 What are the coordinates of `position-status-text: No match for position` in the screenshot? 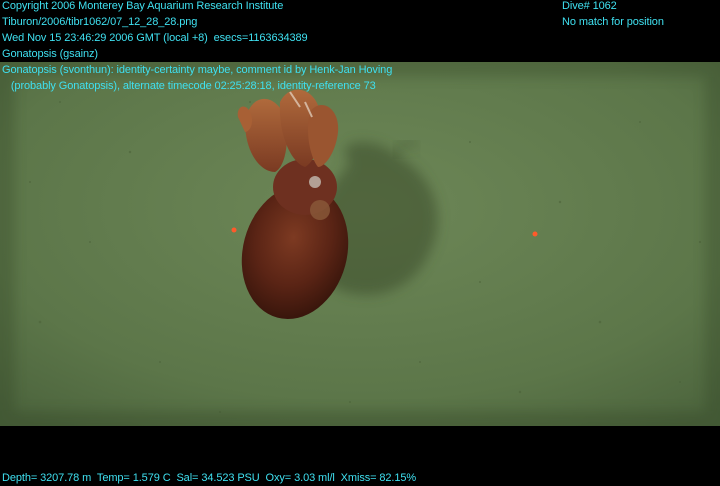 It's located at (613, 22).